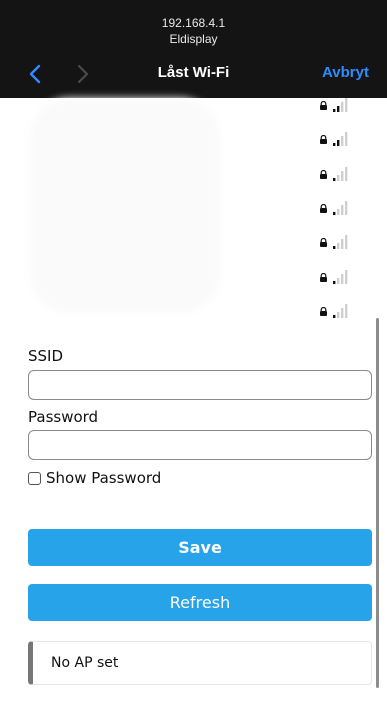  I want to click on show-password-toggle: Show Password, so click(94, 478).